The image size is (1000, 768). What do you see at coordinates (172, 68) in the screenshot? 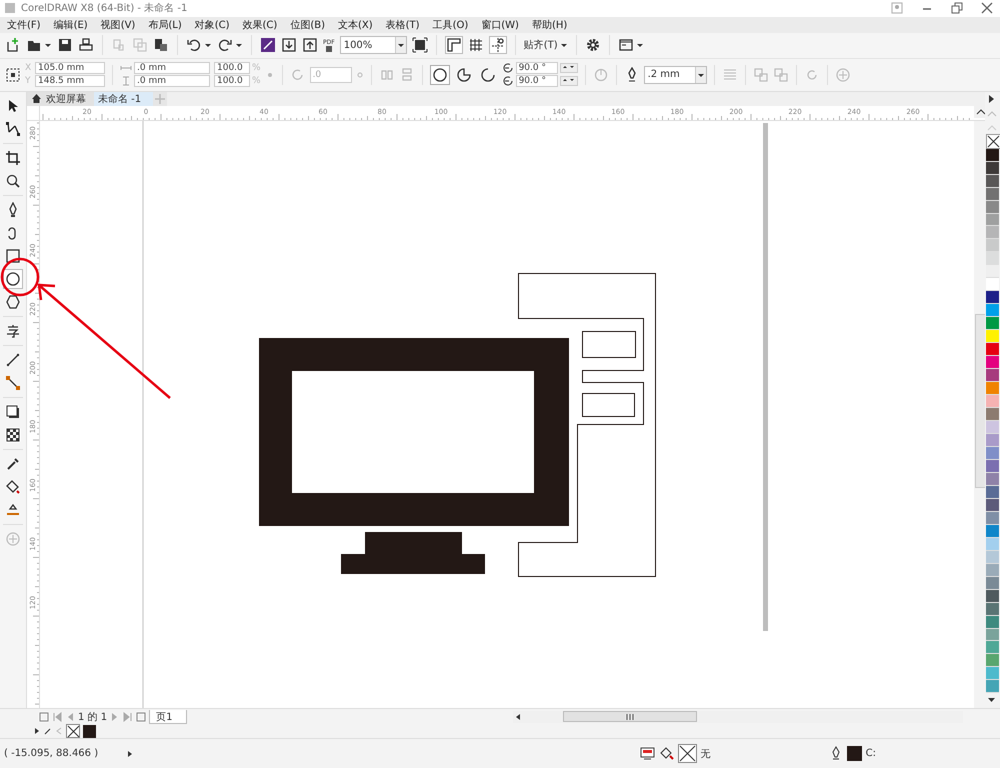
I see `width-field: .0 mm` at bounding box center [172, 68].